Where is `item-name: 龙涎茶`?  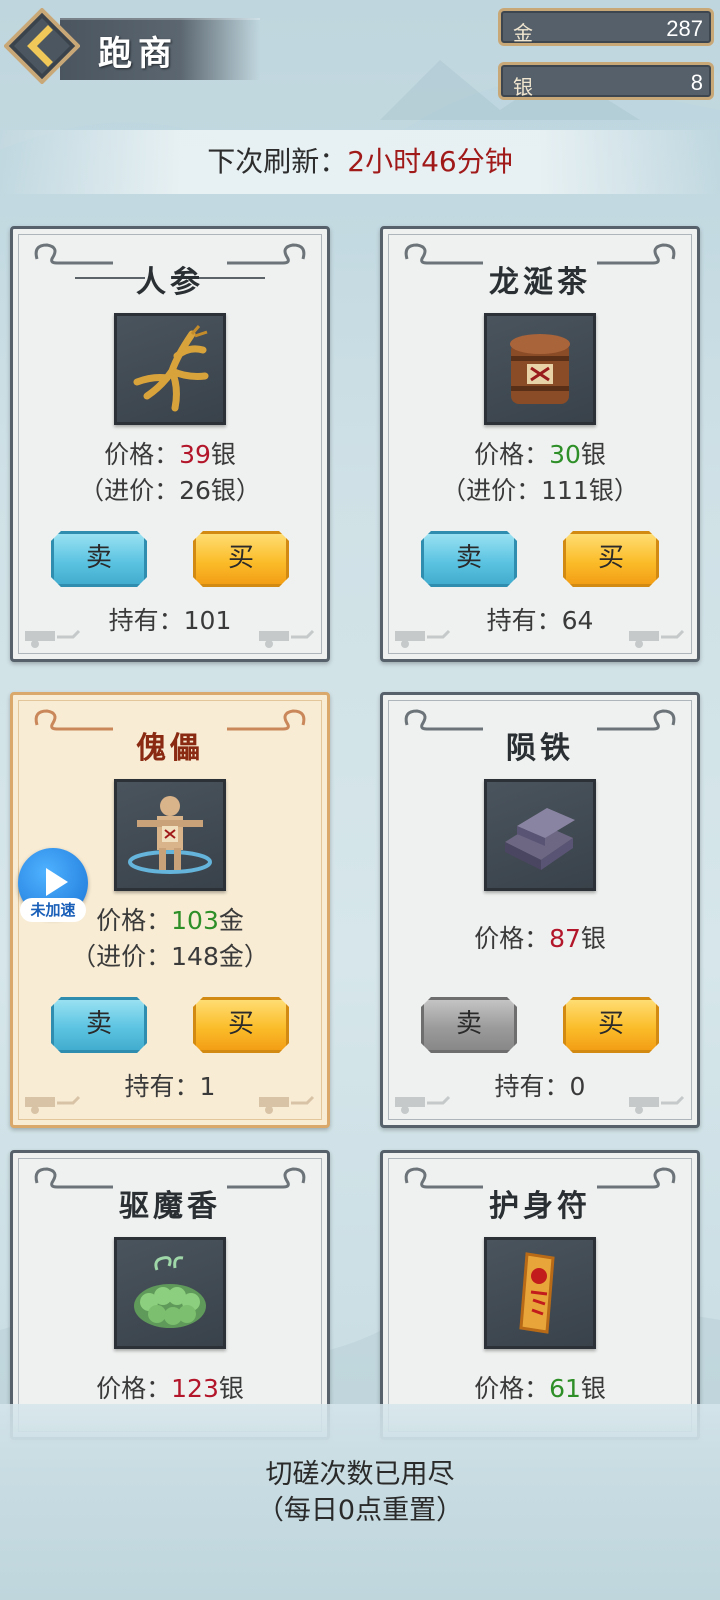
item-name: 龙涎茶 is located at coordinates (540, 282).